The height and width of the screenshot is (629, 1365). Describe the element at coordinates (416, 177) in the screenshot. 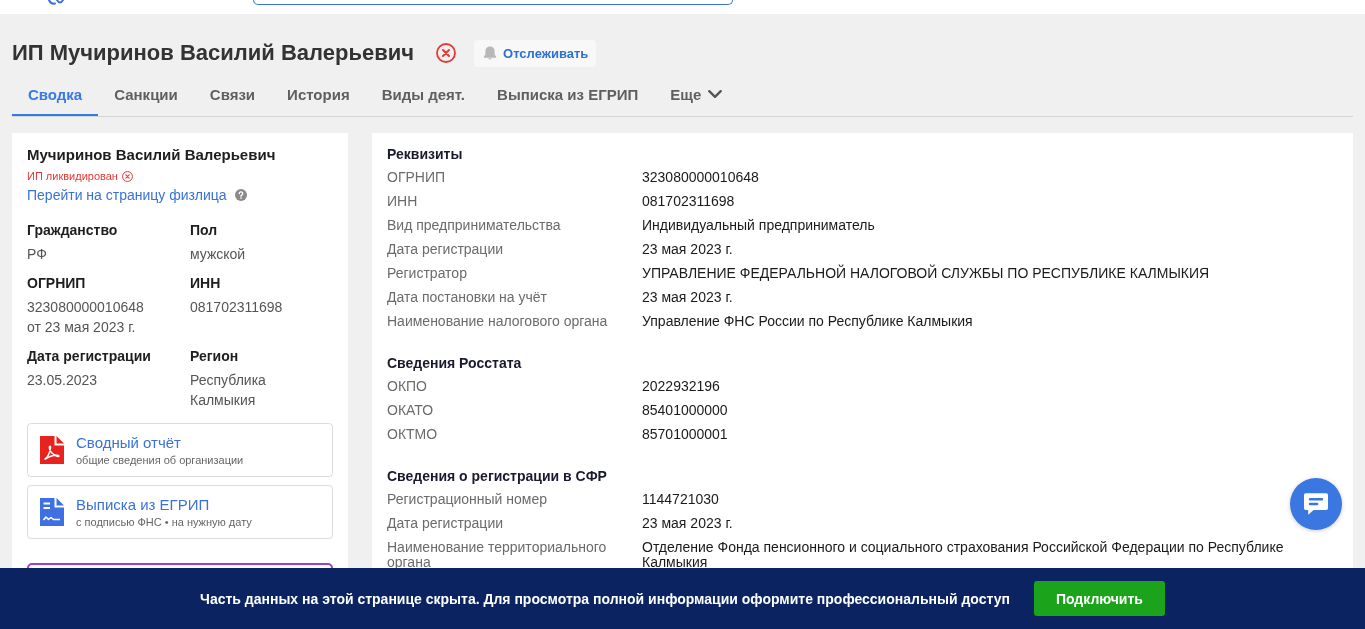

I see `detail-label: ОГРНИП` at that location.